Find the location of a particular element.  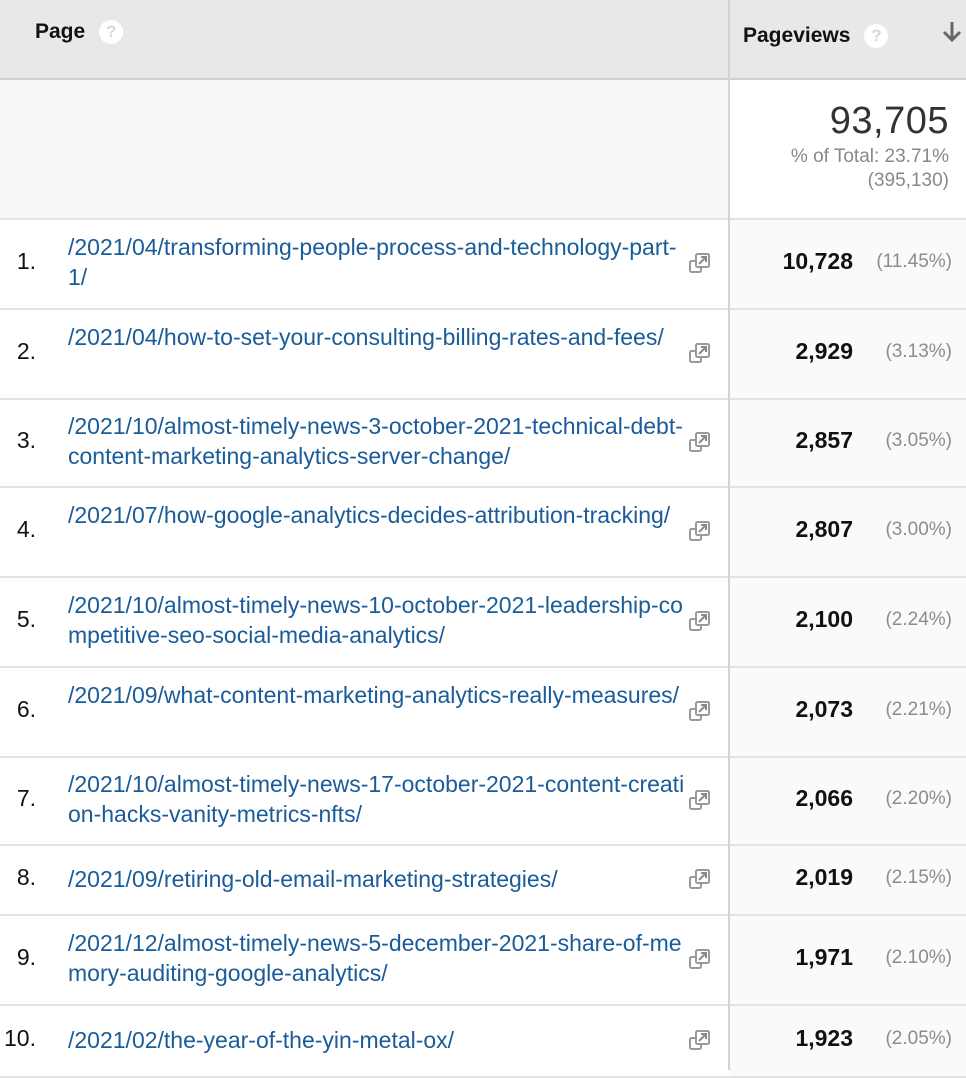

row-rank: 7. is located at coordinates (26, 798).